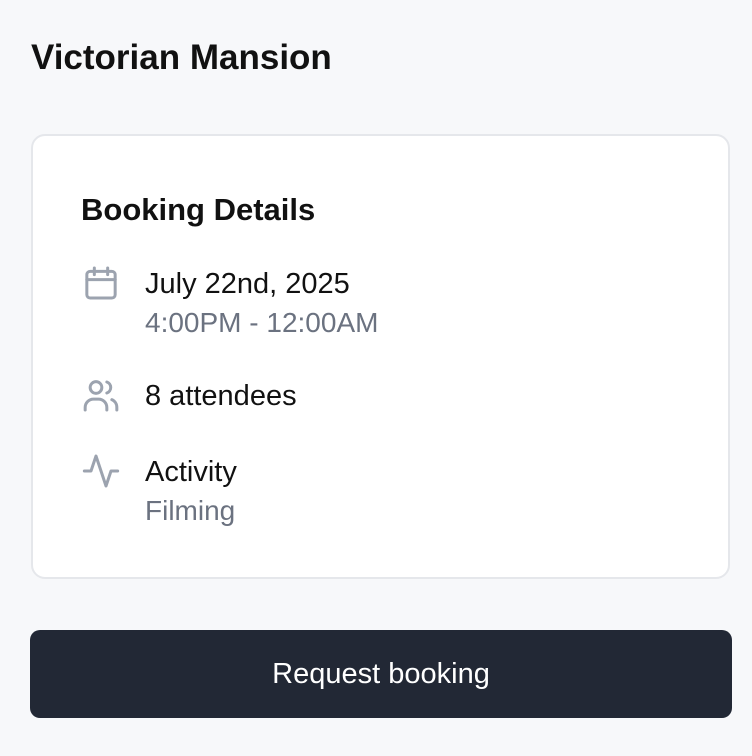 The height and width of the screenshot is (756, 752). Describe the element at coordinates (198, 209) in the screenshot. I see `booking-details-heading: Booking Details` at that location.